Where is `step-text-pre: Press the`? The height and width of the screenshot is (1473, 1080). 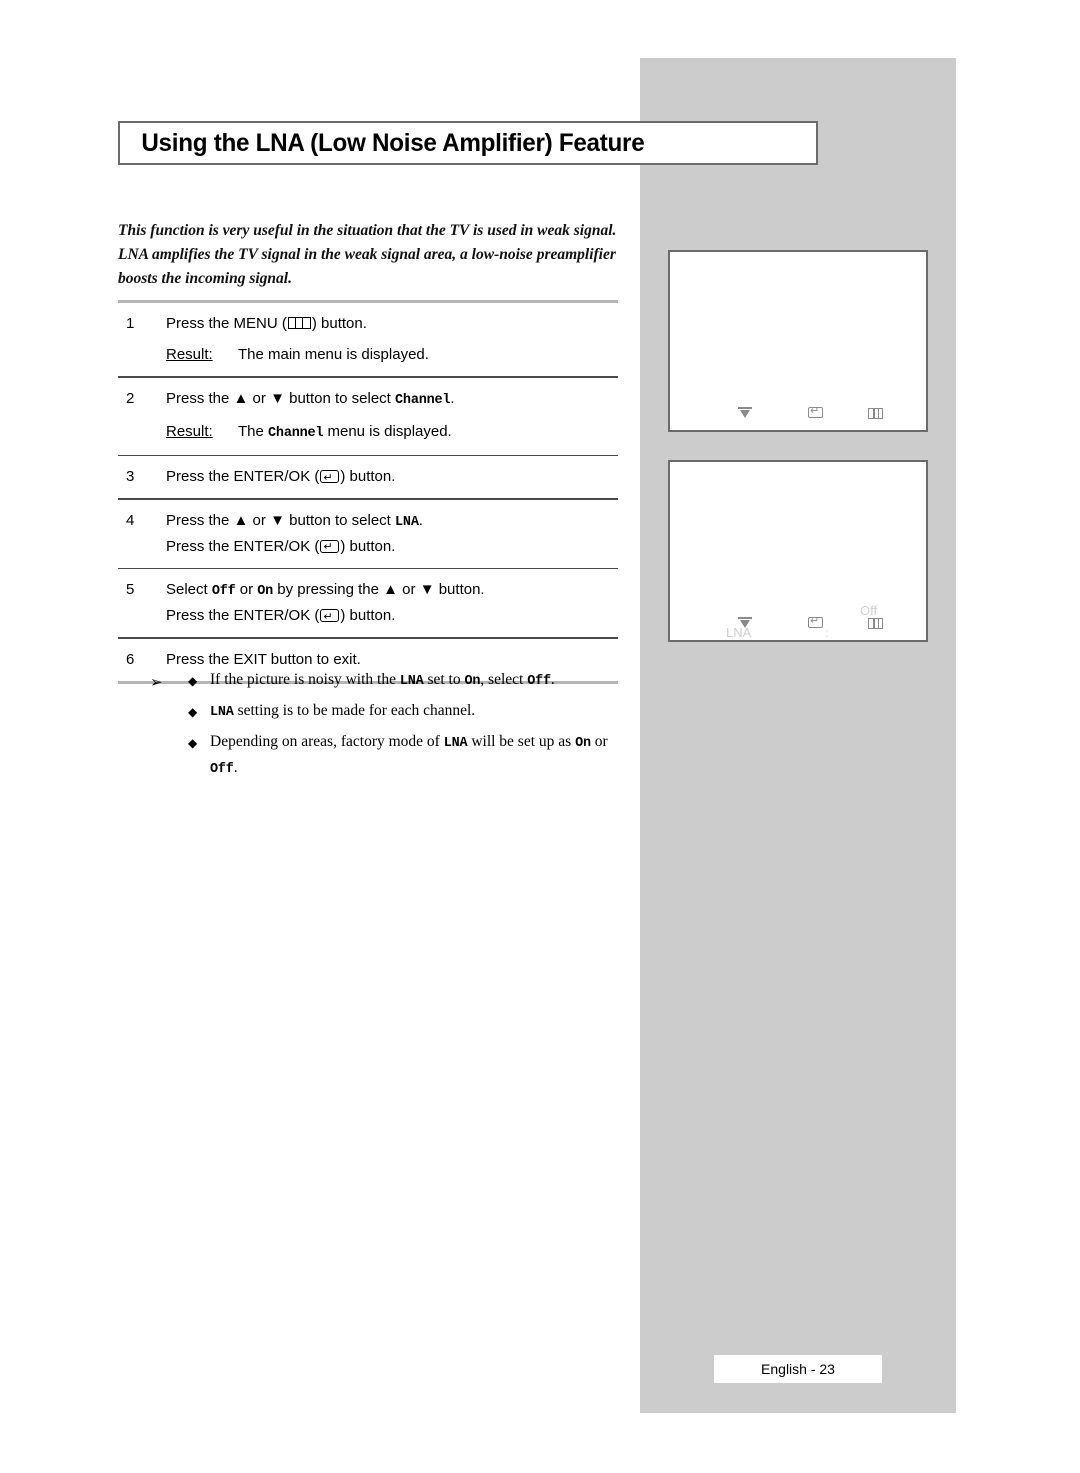
step-text-pre: Press the is located at coordinates (200, 398).